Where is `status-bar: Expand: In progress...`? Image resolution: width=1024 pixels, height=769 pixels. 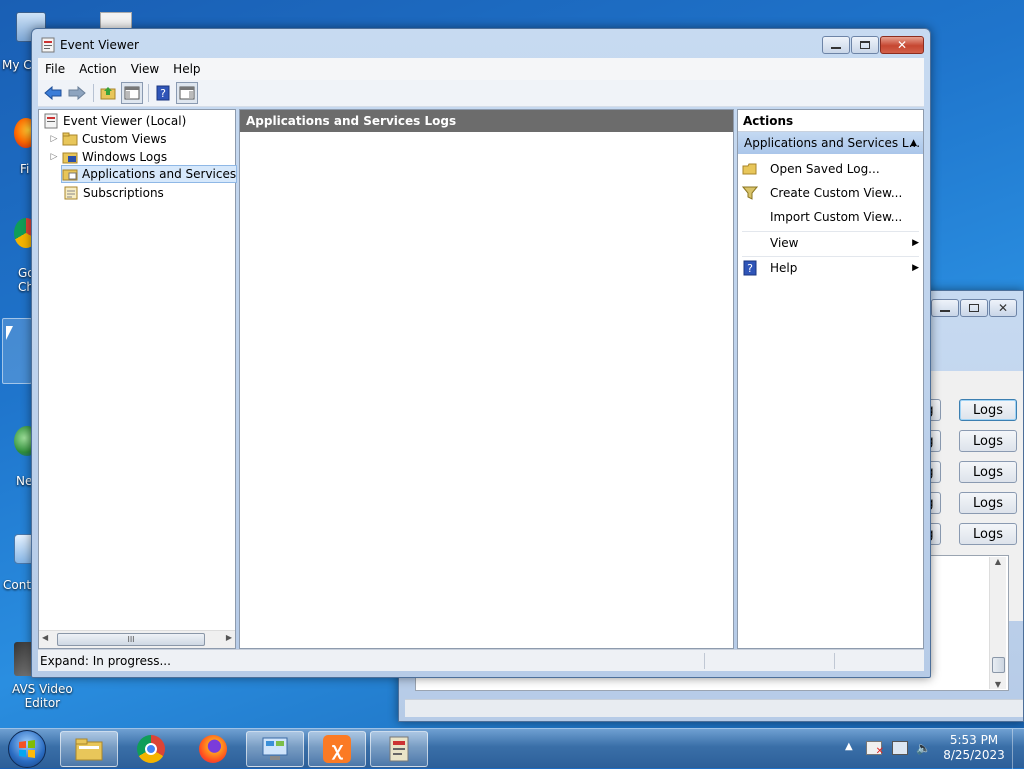
status-bar: Expand: In progress... is located at coordinates (481, 660).